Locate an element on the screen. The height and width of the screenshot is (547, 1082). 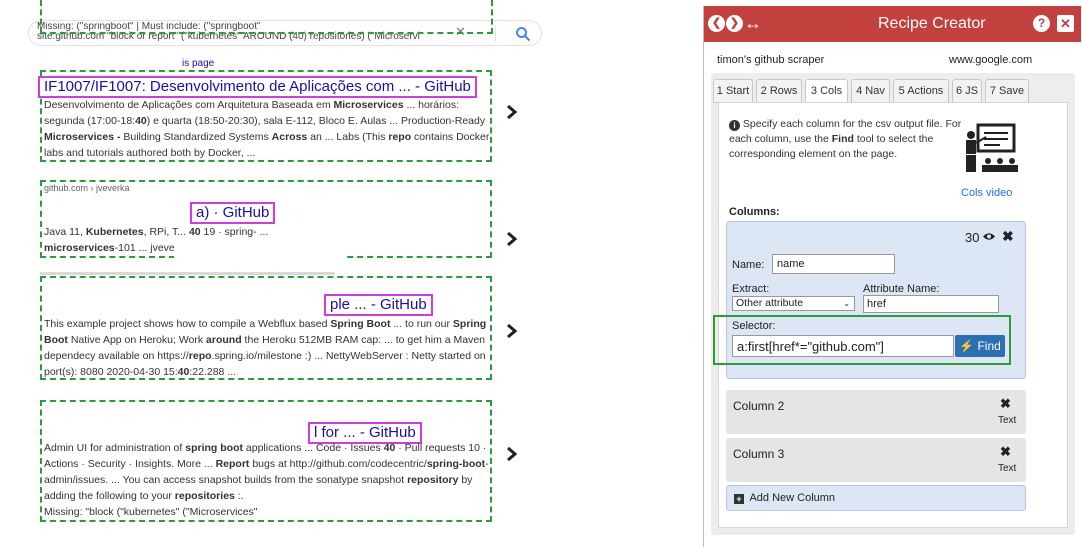
name-label: Name: is located at coordinates (748, 265).